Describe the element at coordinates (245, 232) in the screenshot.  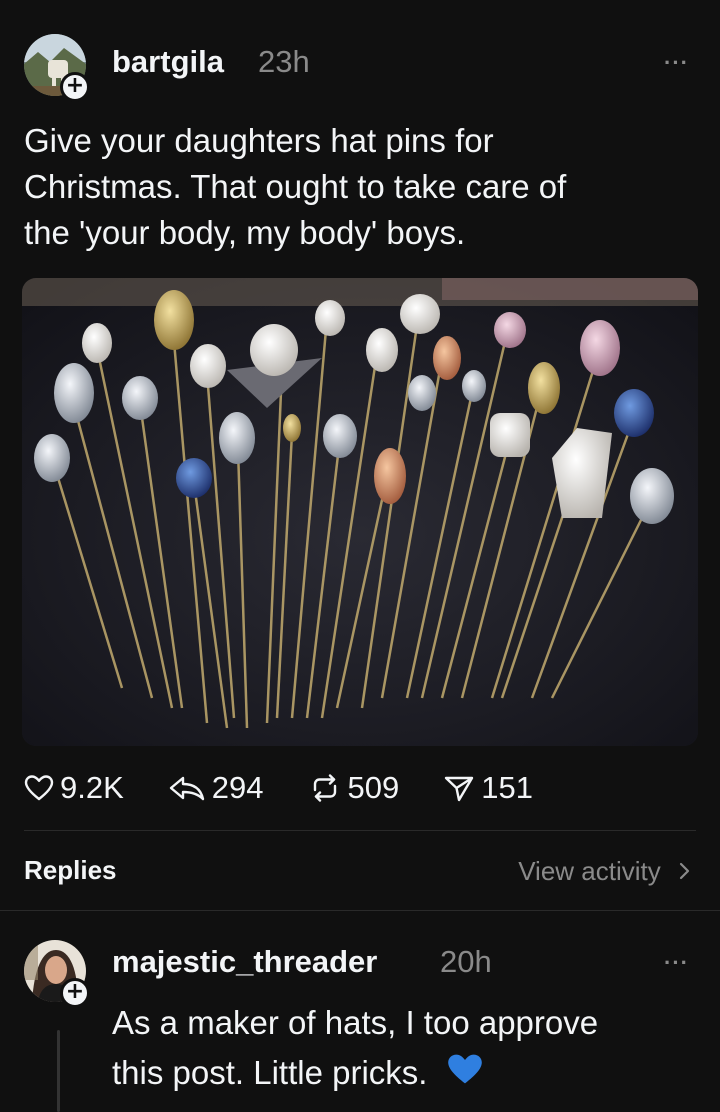
I see `post-text-line: the 'your body, my body' boys.` at that location.